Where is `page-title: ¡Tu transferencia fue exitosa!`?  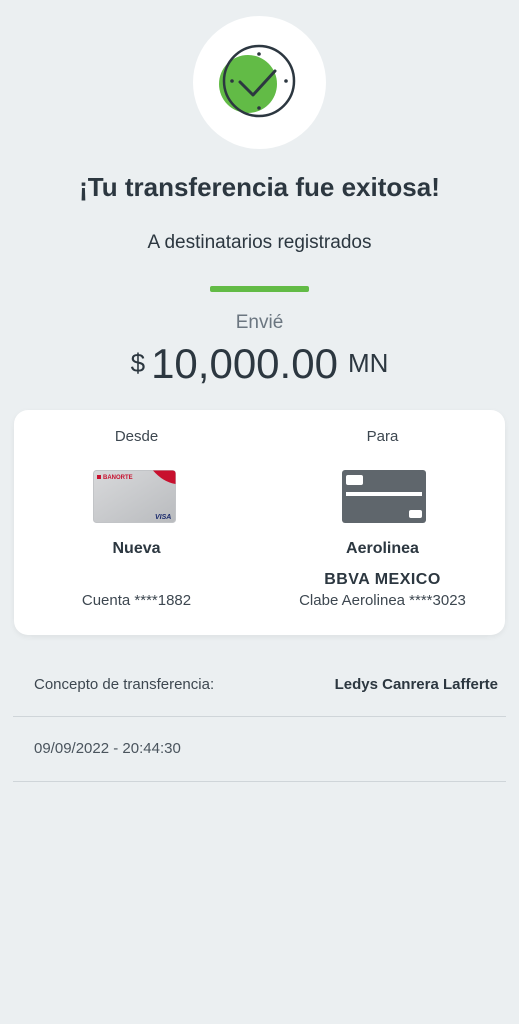 page-title: ¡Tu transferencia fue exitosa! is located at coordinates (259, 187).